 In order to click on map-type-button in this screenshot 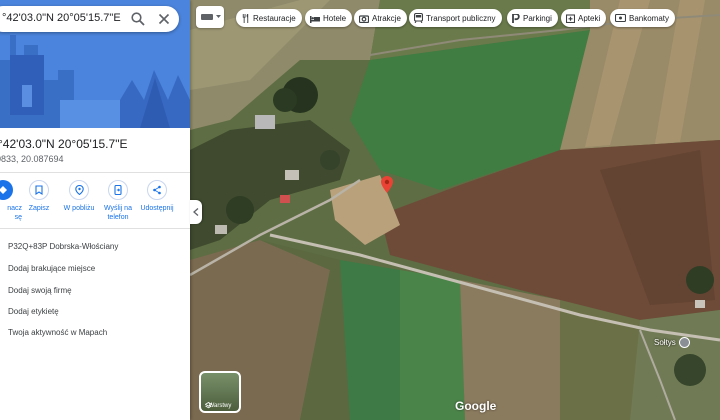, I will do `click(210, 17)`.